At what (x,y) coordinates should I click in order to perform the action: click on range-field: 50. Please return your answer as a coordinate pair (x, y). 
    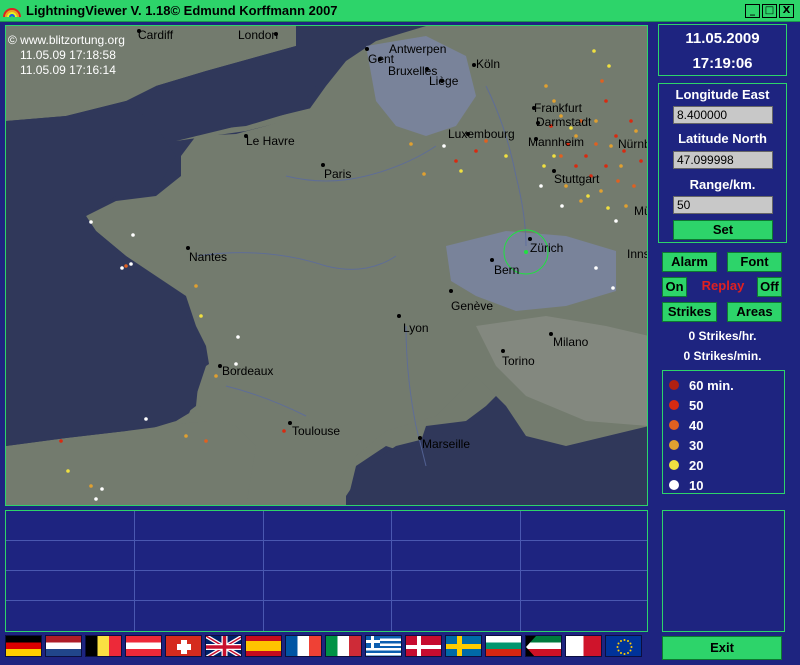
    Looking at the image, I should click on (723, 205).